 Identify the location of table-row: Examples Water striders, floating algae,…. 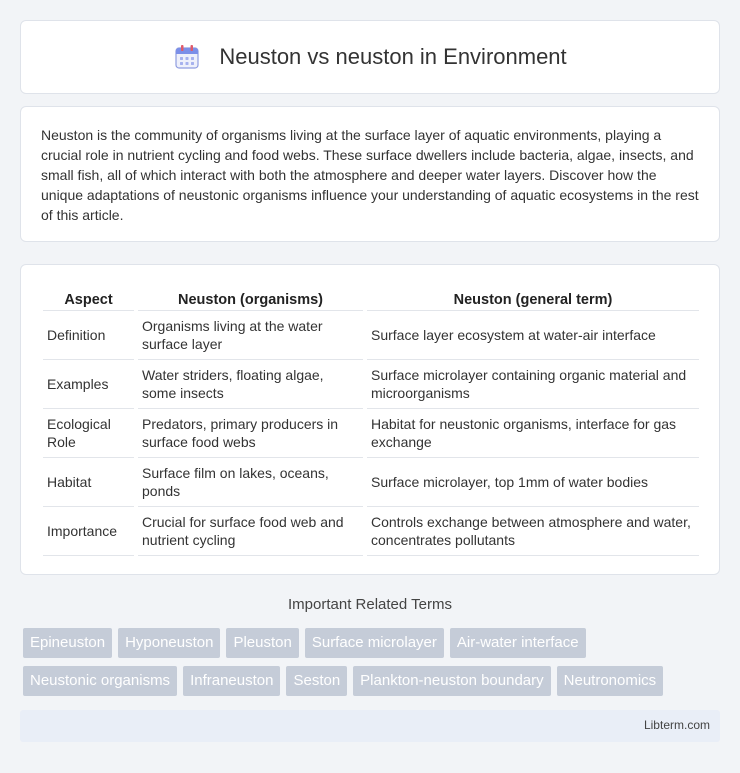
(371, 384).